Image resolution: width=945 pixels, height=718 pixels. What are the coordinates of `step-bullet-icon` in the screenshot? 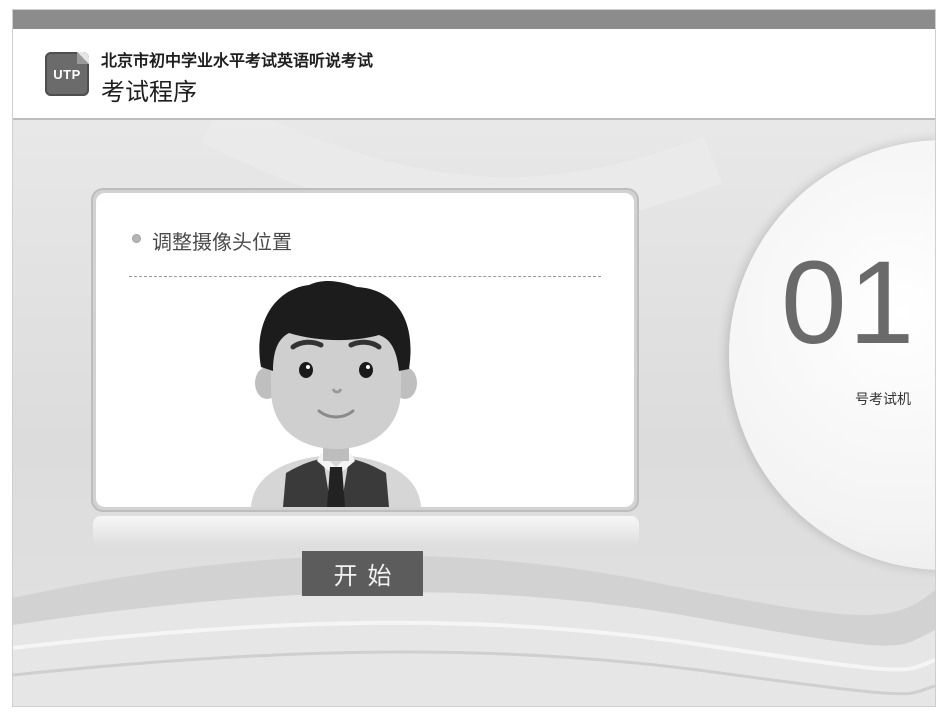 It's located at (136, 238).